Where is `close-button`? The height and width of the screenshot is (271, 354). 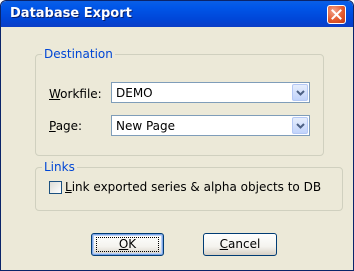 close-button is located at coordinates (336, 14).